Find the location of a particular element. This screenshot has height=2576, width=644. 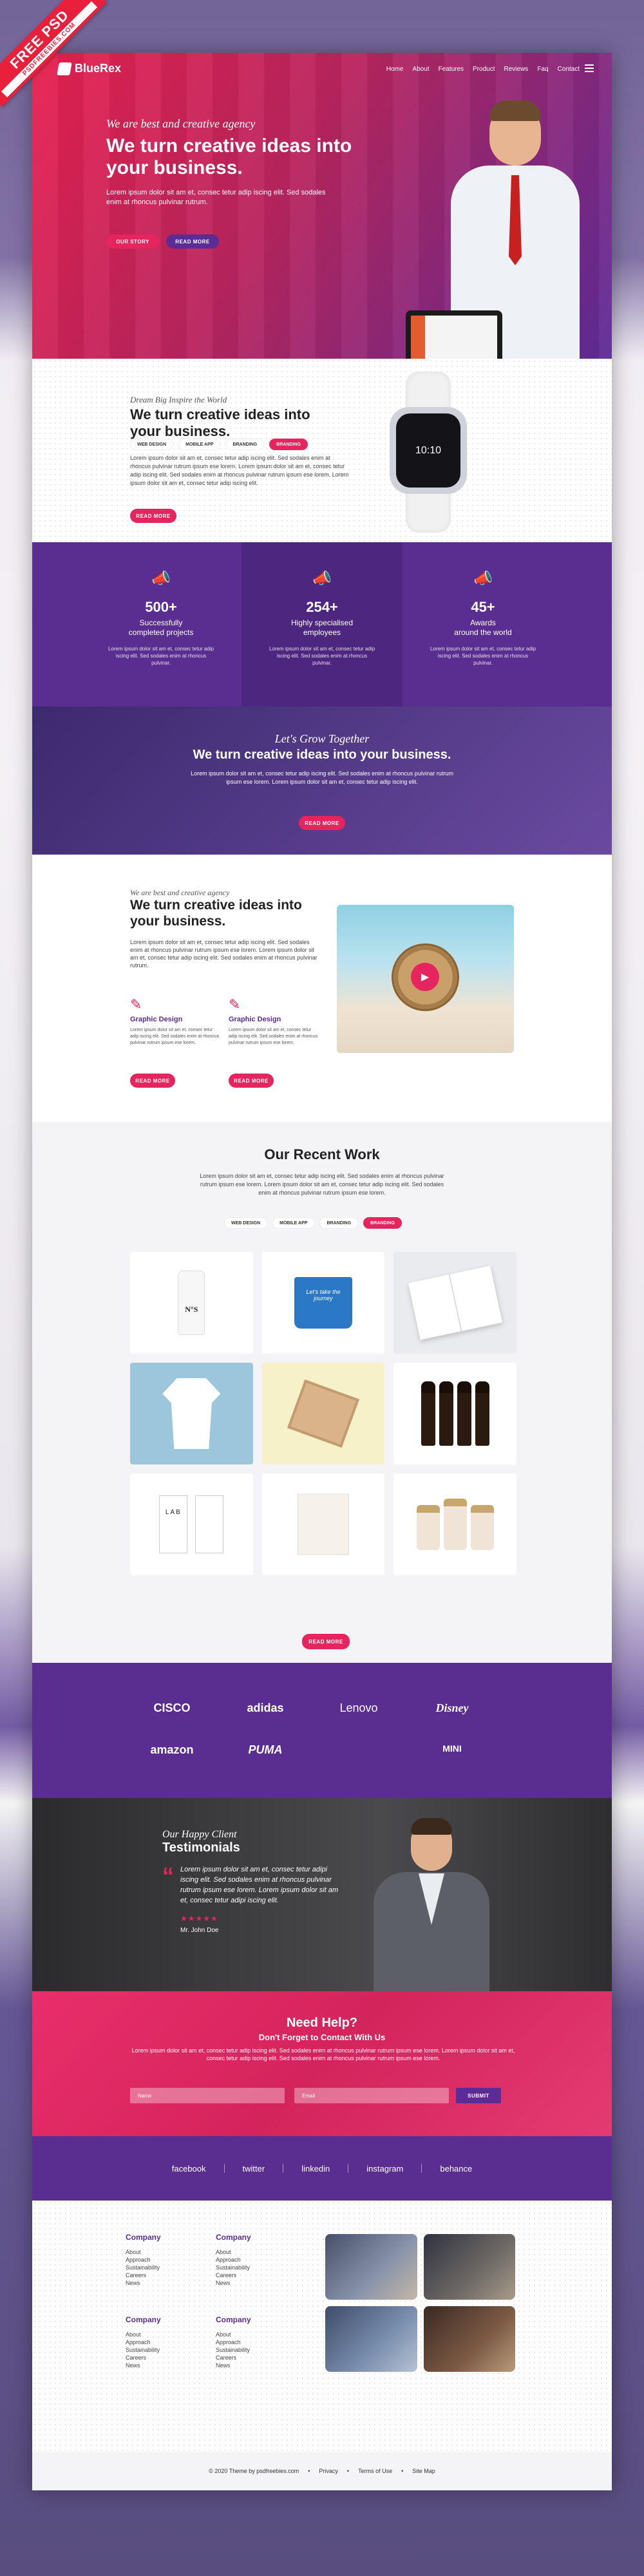

facebook-link: facebook is located at coordinates (189, 2169).